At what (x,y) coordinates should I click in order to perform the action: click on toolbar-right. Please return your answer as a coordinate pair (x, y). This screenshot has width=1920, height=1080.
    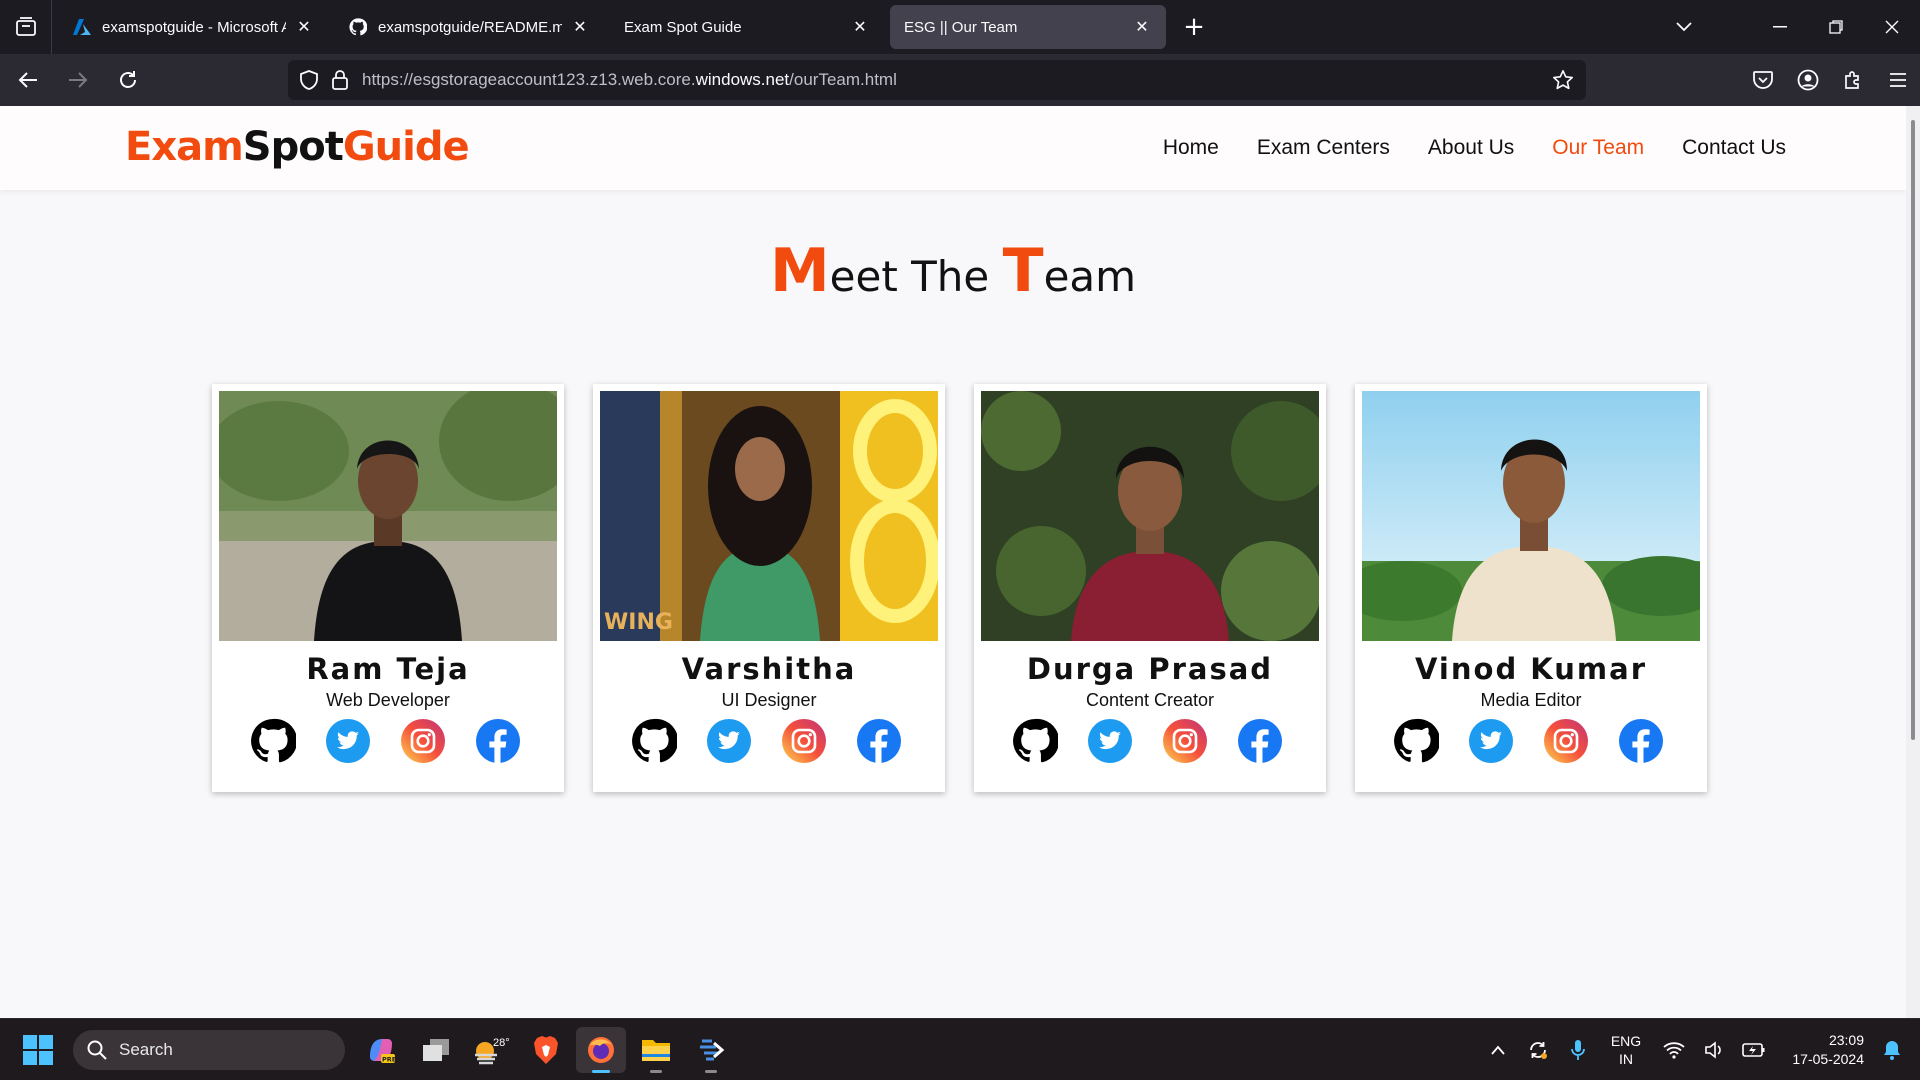
    Looking at the image, I should click on (1830, 80).